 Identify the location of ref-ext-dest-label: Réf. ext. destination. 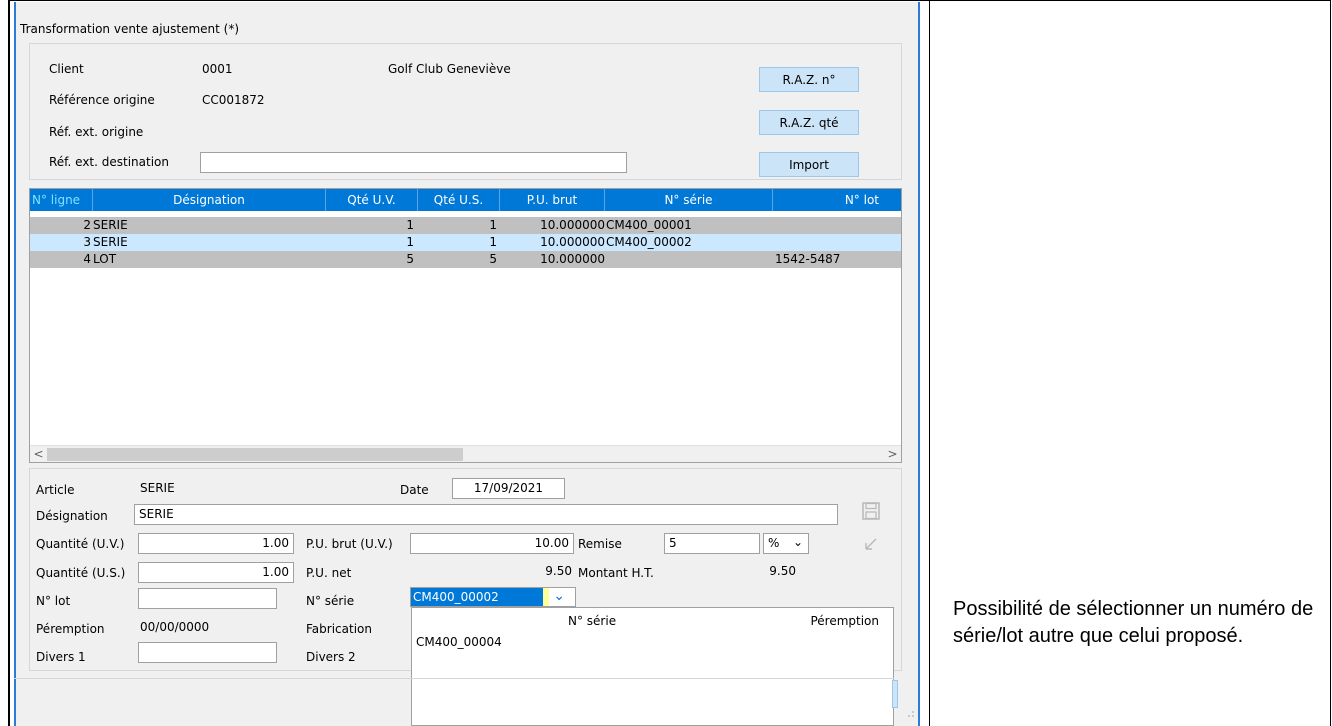
(109, 162).